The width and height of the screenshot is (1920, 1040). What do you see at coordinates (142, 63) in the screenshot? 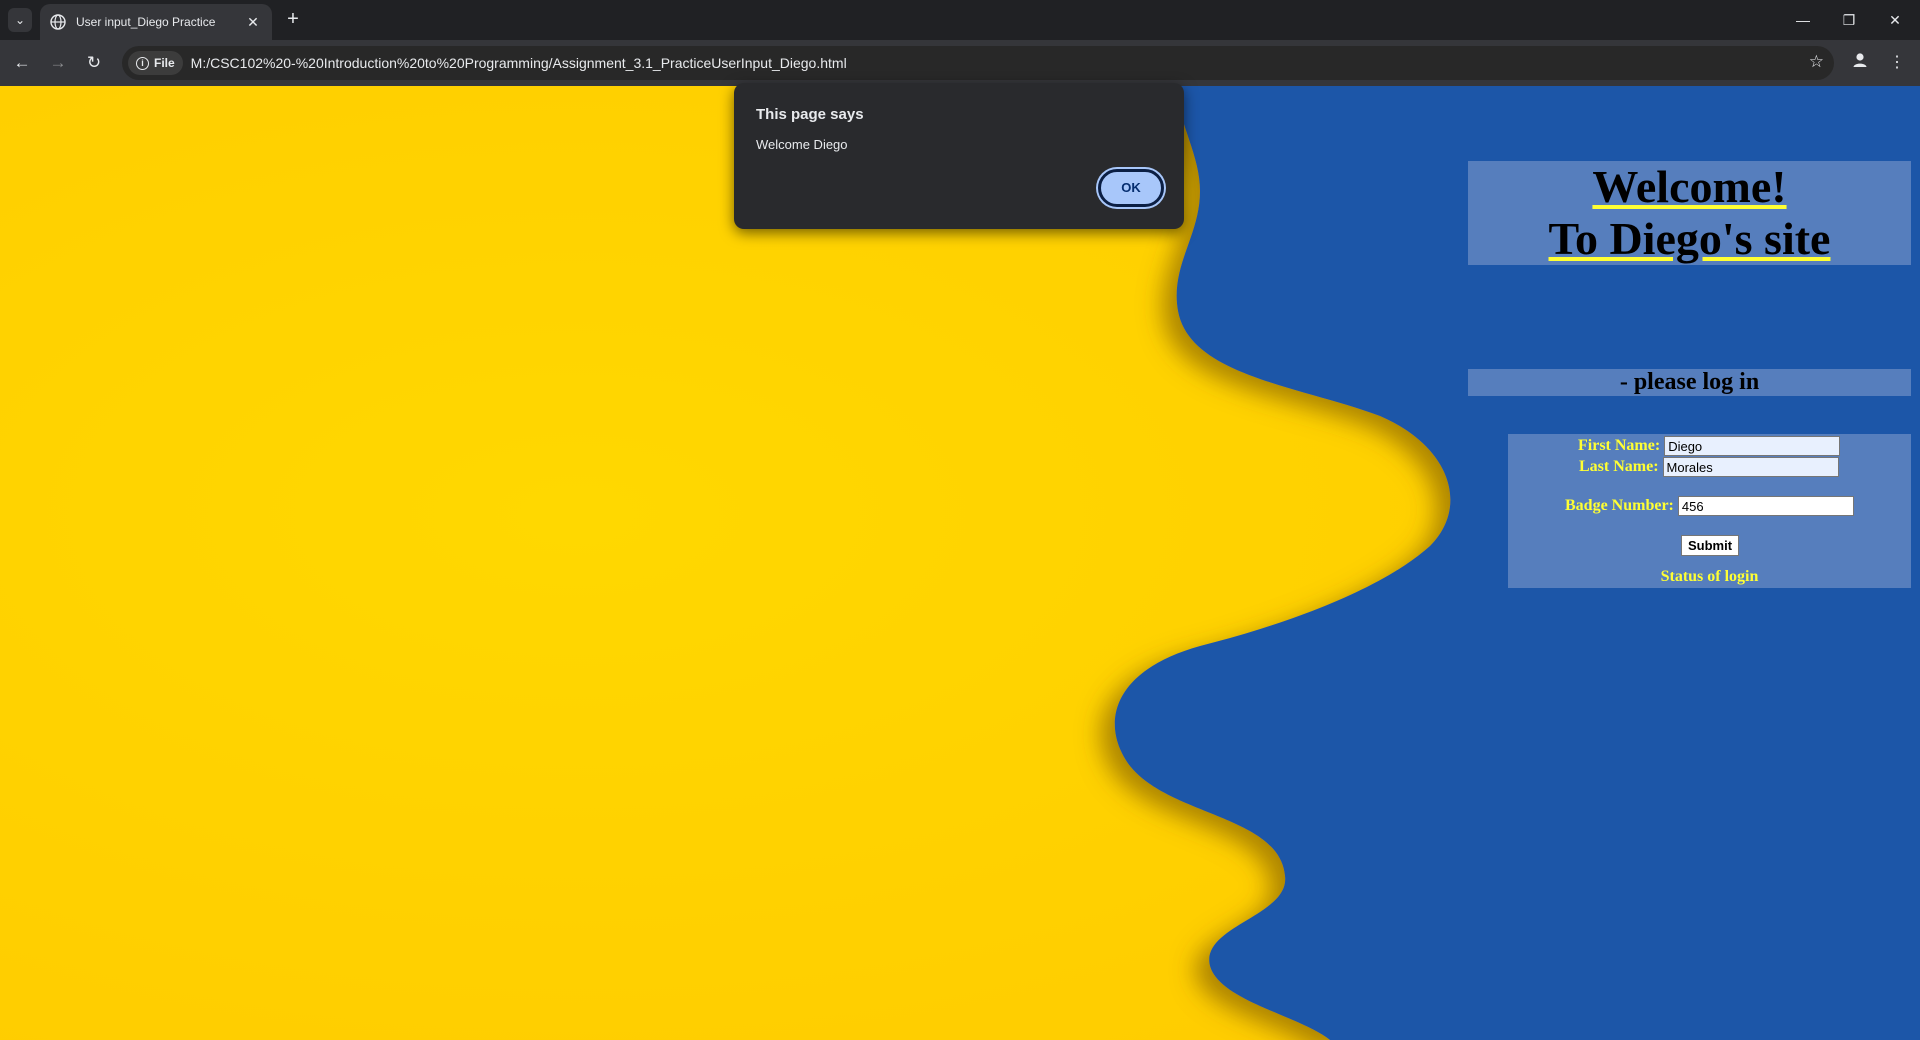
I see `info-icon: i` at bounding box center [142, 63].